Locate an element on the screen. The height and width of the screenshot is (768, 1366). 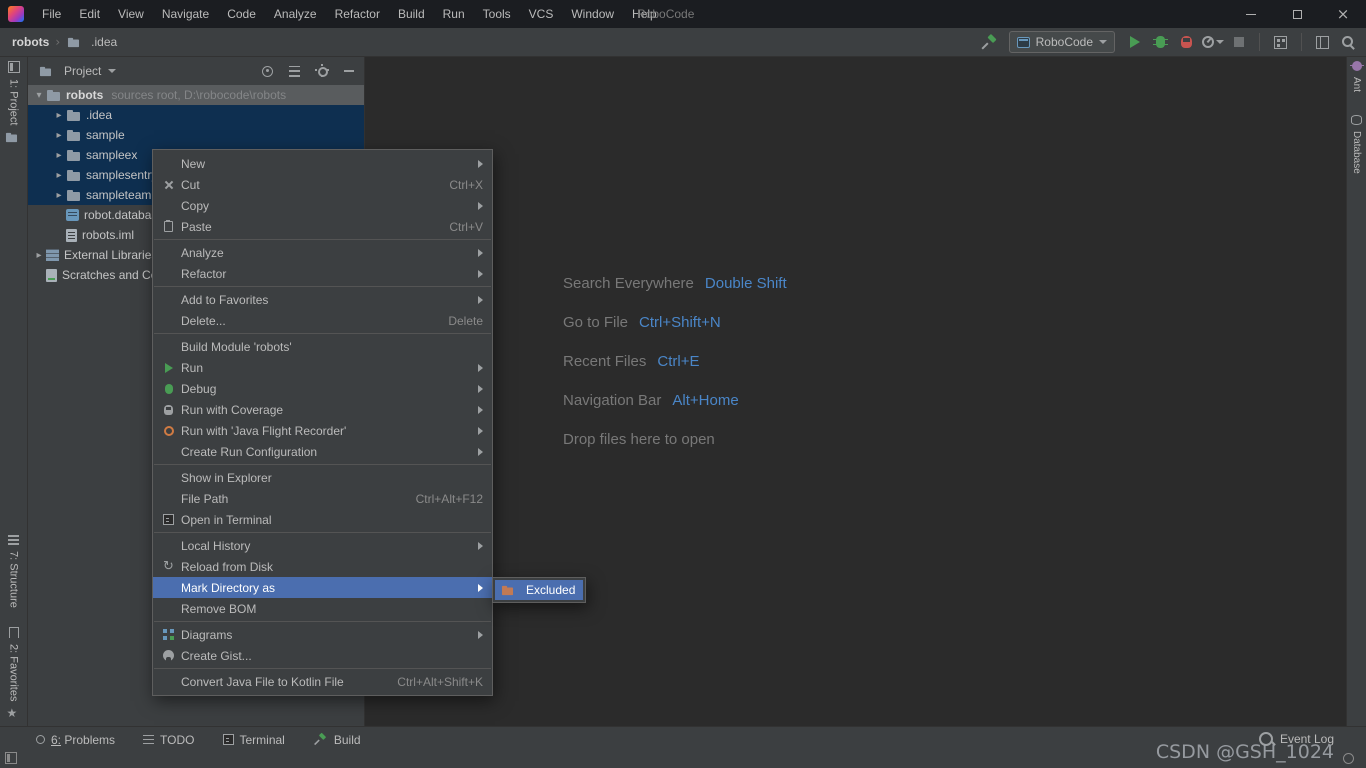
menu-item-run: Run is located at coordinates (322, 367).